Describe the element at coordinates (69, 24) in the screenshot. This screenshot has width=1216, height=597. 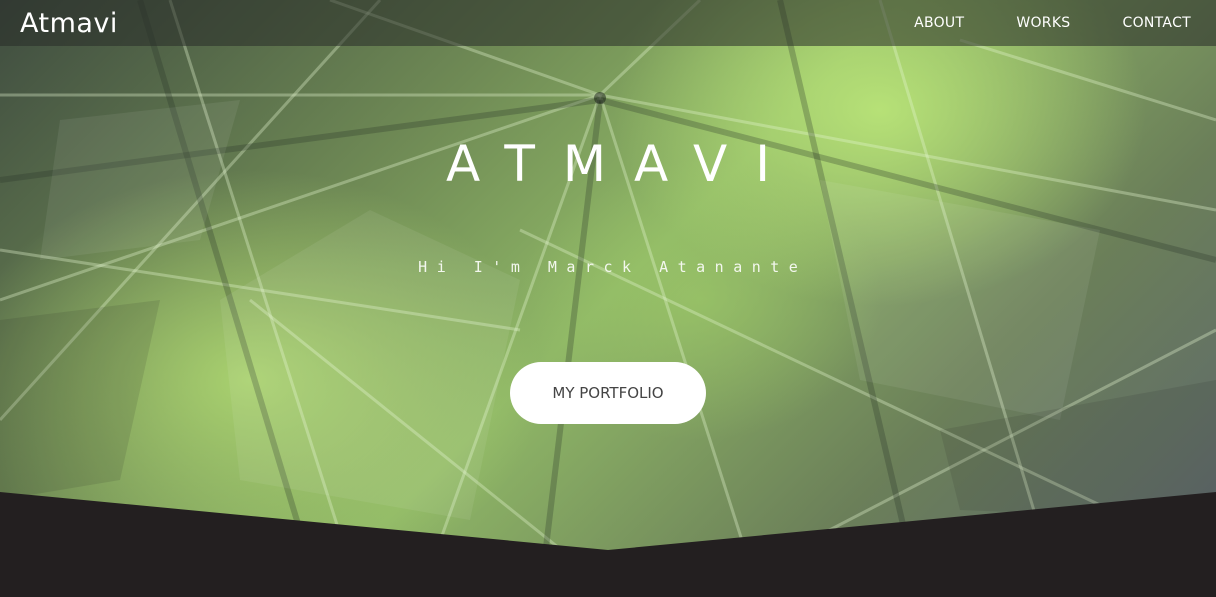
I see `brand-logo-link: Atmavi` at that location.